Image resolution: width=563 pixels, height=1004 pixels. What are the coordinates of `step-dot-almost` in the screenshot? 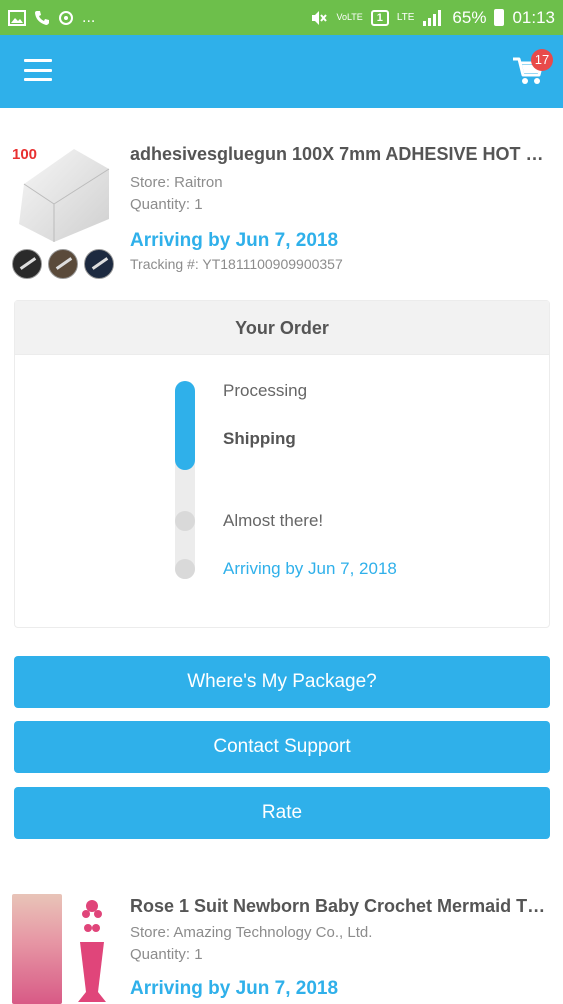 It's located at (185, 521).